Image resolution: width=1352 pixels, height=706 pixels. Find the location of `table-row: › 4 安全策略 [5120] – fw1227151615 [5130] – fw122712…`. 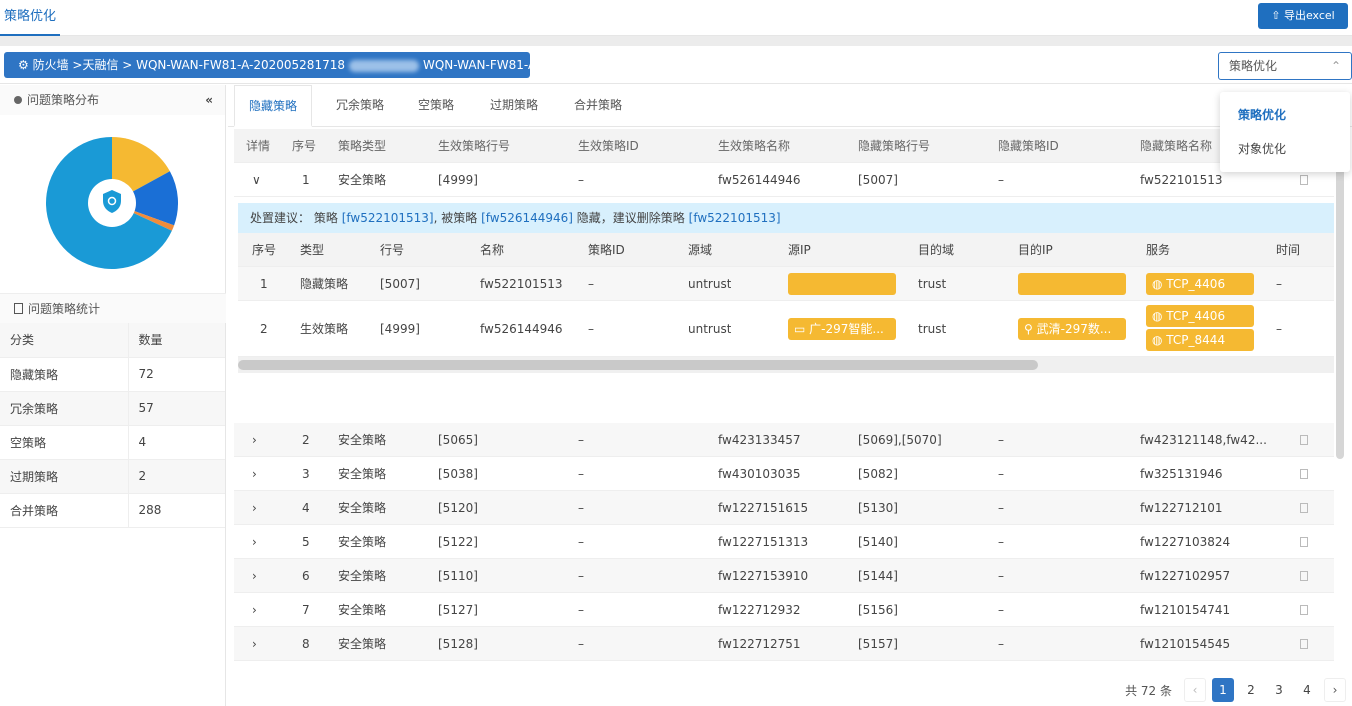

table-row: › 4 安全策略 [5120] – fw1227151615 [5130] – fw122712… is located at coordinates (784, 508).